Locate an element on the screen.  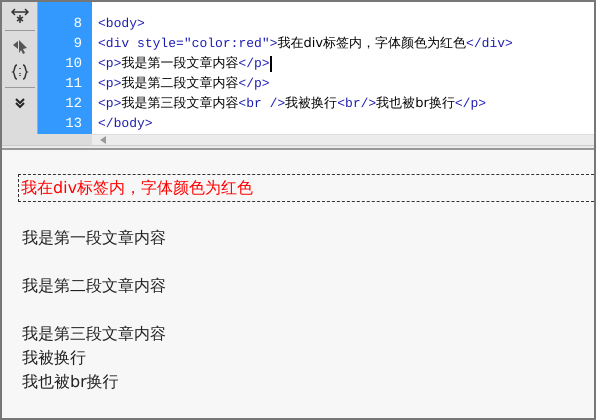
line-number: 8 is located at coordinates (78, 24).